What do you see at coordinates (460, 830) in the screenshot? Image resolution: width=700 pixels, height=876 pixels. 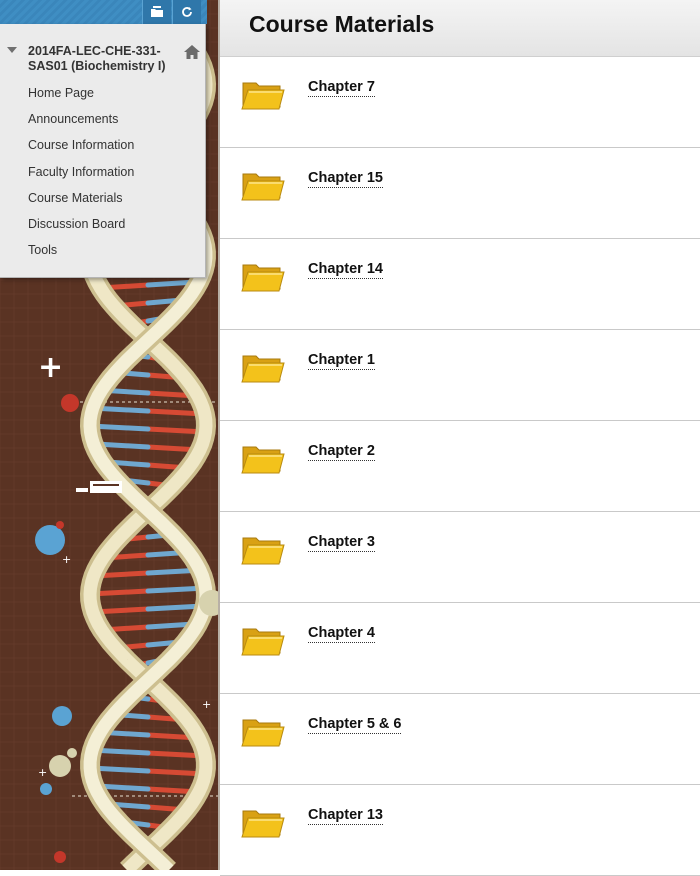 I see `content-item-chapter-13: Chapter 13` at bounding box center [460, 830].